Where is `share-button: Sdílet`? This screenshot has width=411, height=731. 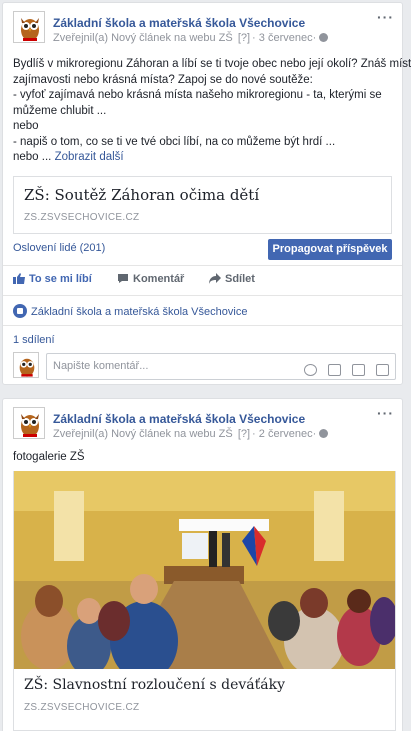 share-button: Sdílet is located at coordinates (232, 279).